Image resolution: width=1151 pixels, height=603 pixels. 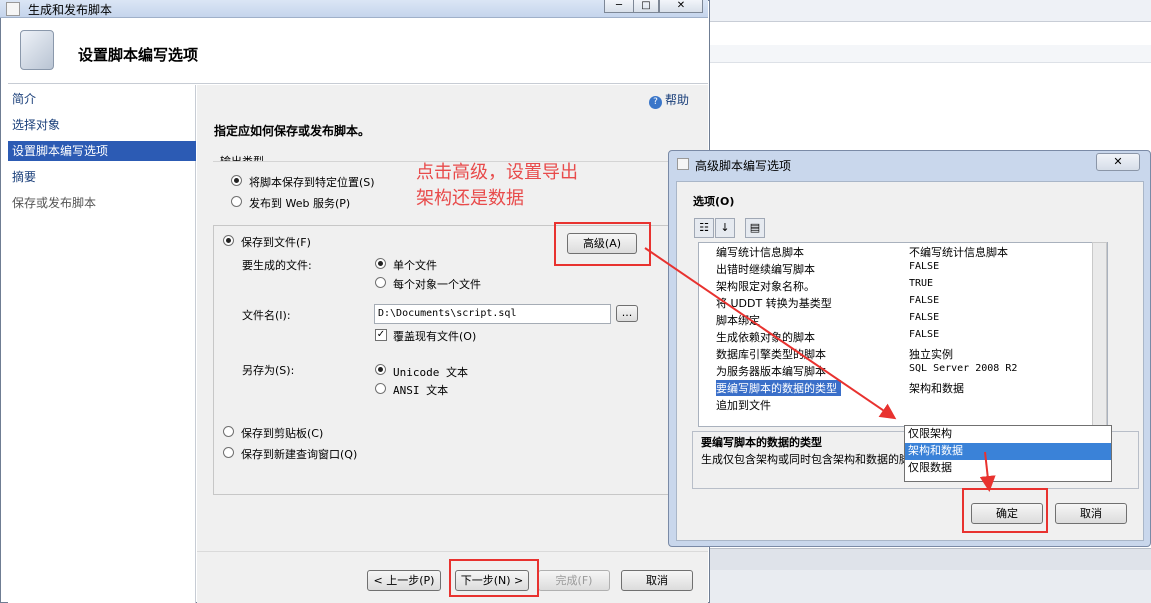 I want to click on arrow-to-ok-icon, so click(x=987, y=471).